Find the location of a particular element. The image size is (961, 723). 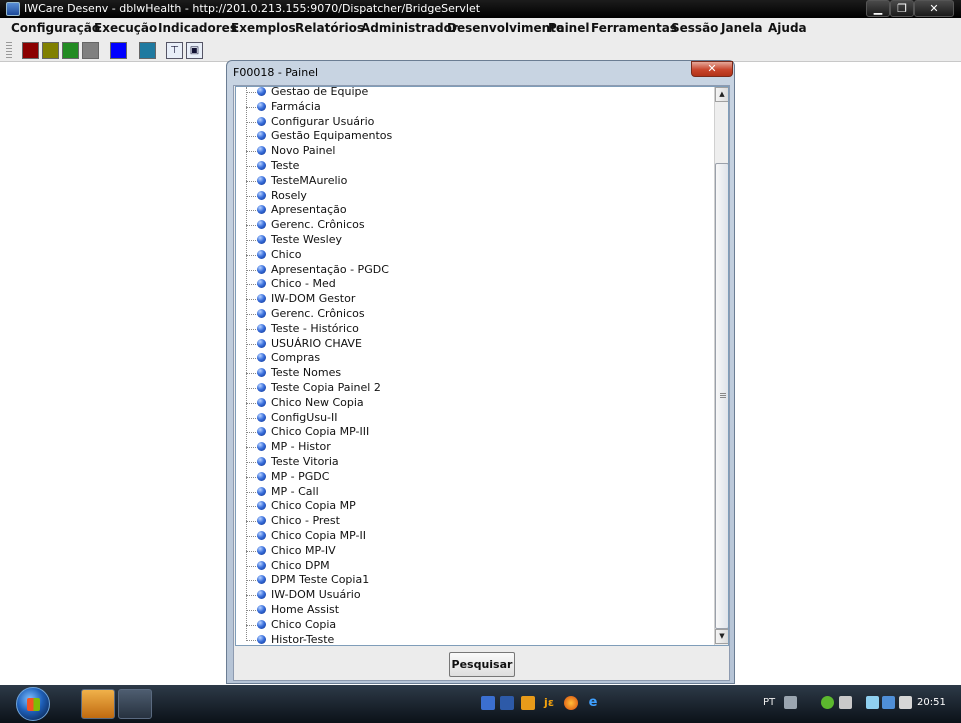

tree-item: Chico MP-IV is located at coordinates (471, 551).